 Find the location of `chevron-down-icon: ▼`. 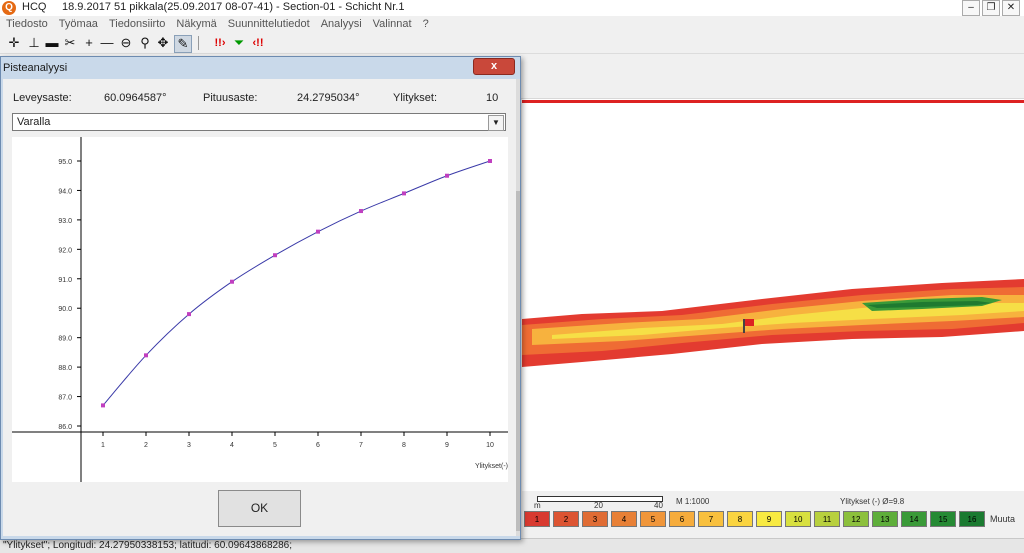

chevron-down-icon: ▼ is located at coordinates (496, 123).